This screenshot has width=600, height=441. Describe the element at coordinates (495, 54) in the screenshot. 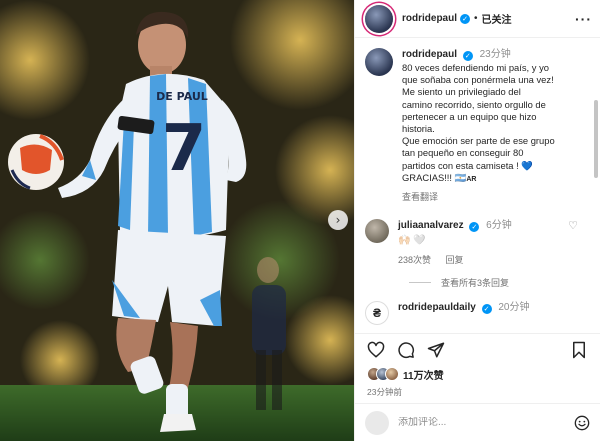

I see `caption-timestamp: 23分钟` at that location.